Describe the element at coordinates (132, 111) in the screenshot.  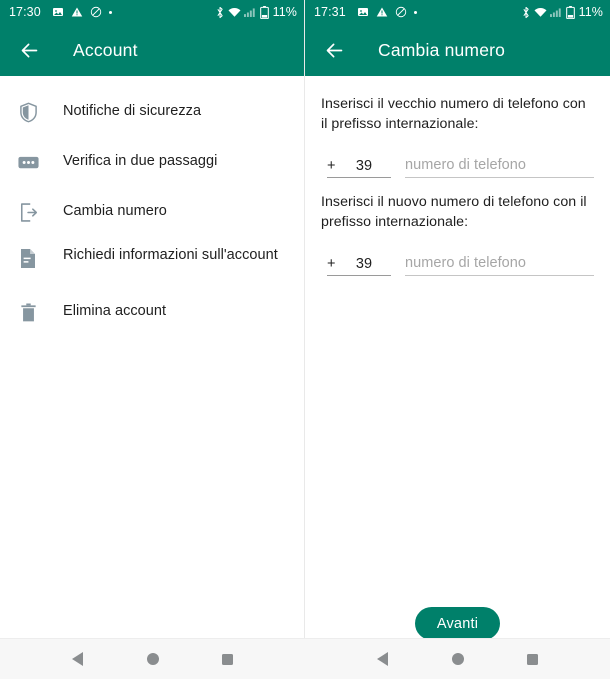
I see `sidebar-item-label: Notifiche di sicurezza` at that location.